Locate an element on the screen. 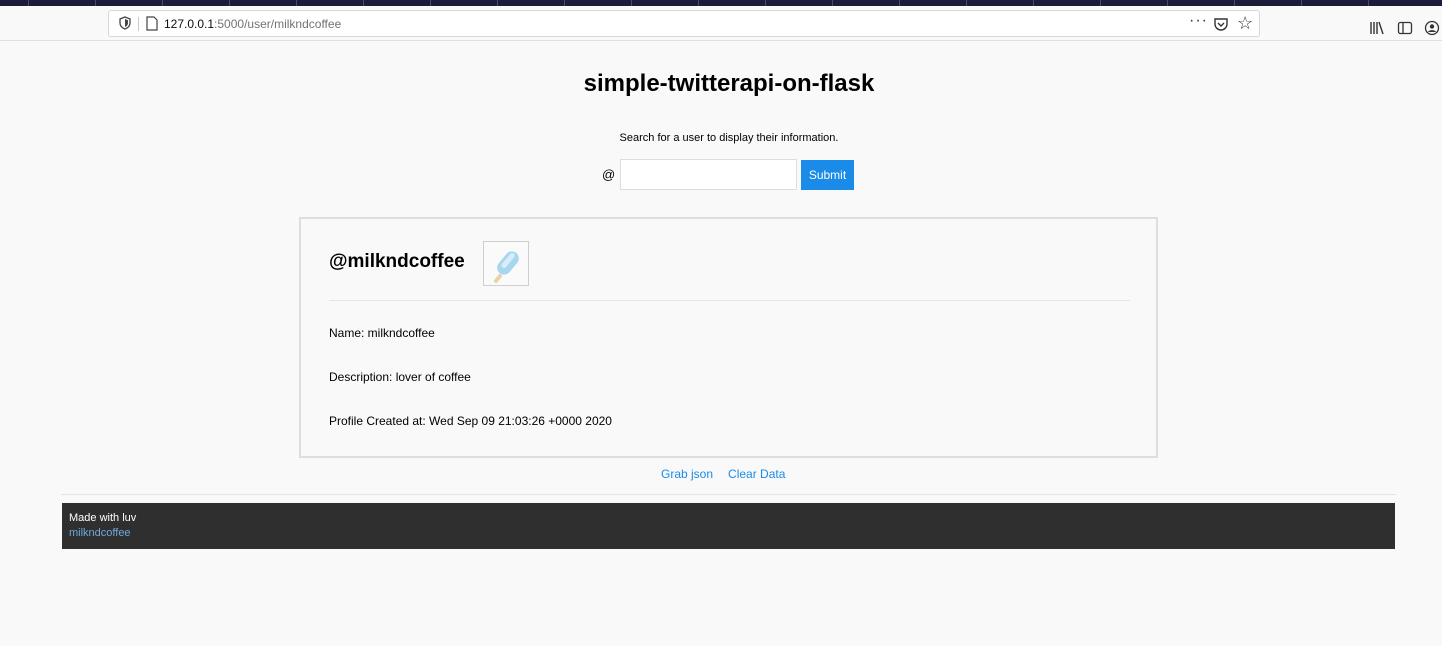 The image size is (1442, 646). urlbar-divider is located at coordinates (138, 24).